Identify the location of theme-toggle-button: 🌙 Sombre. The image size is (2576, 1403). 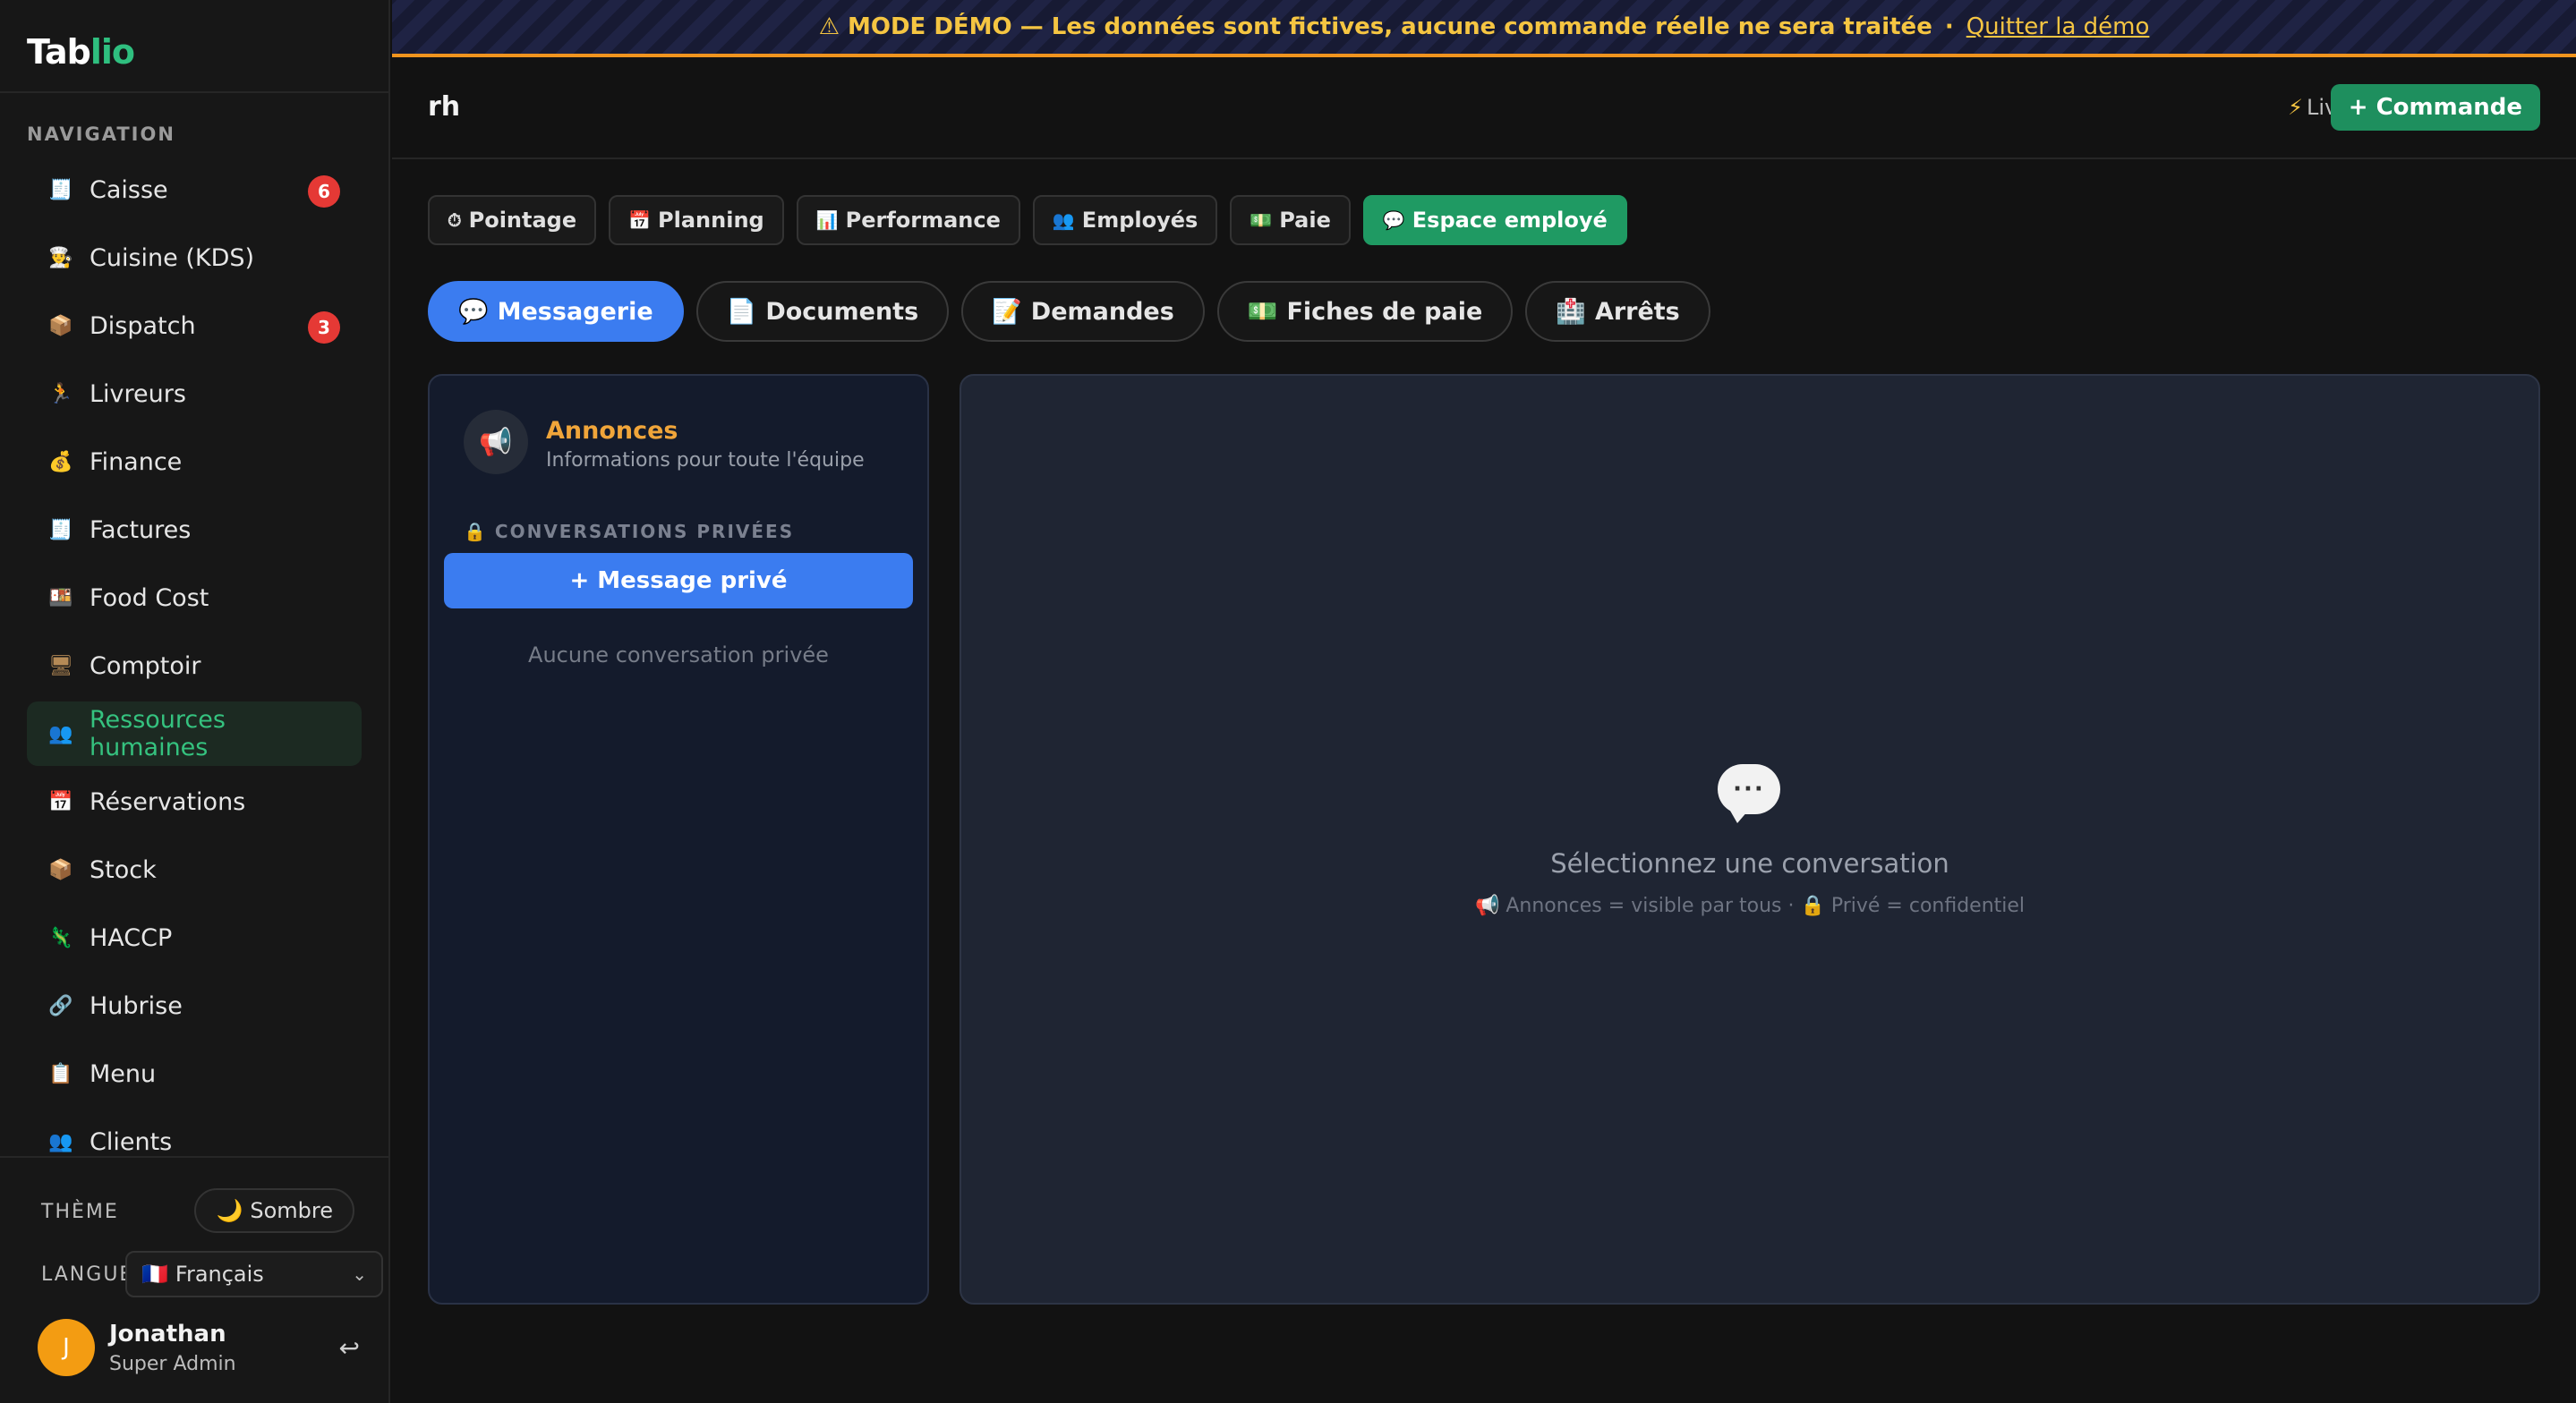
(274, 1210).